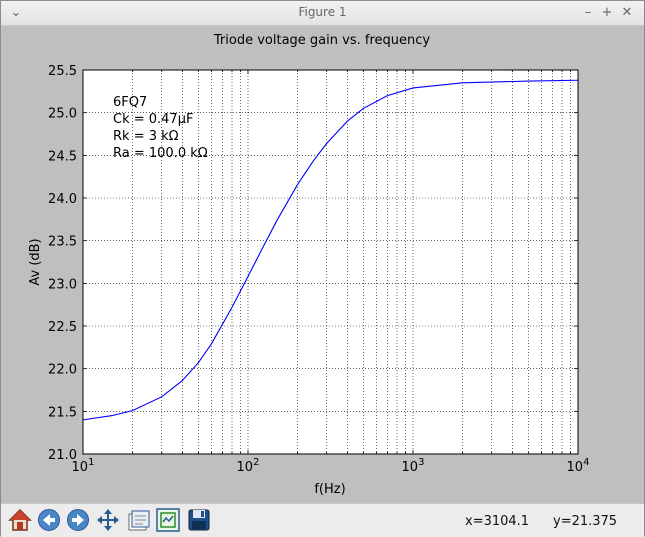 The width and height of the screenshot is (645, 537). Describe the element at coordinates (329, 489) in the screenshot. I see `x-axis-label: f(Hz)` at that location.